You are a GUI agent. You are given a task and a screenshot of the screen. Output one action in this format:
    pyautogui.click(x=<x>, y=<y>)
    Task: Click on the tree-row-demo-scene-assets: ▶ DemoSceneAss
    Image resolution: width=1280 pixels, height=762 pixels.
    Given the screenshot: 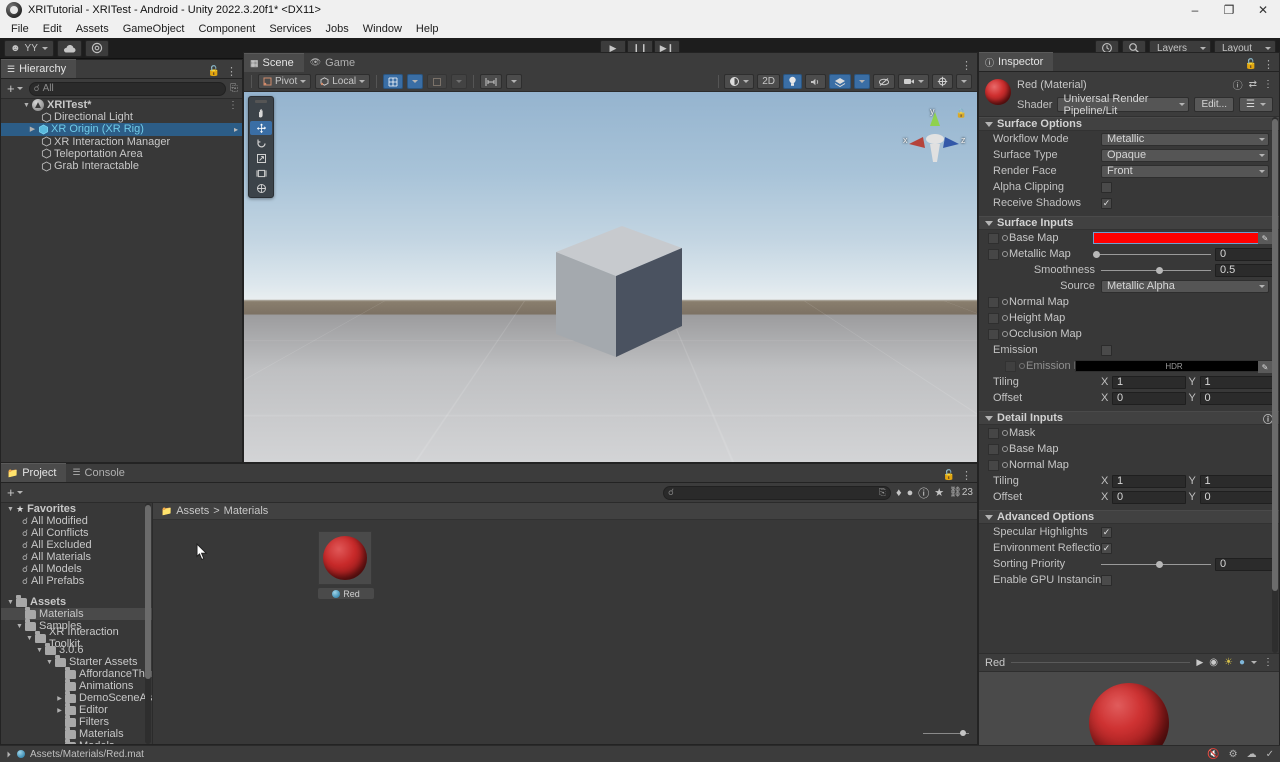 What is the action you would take?
    pyautogui.click(x=76, y=697)
    